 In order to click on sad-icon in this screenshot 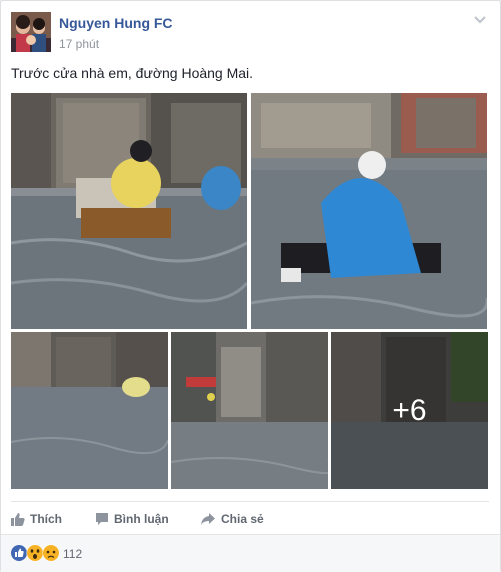, I will do `click(51, 553)`.